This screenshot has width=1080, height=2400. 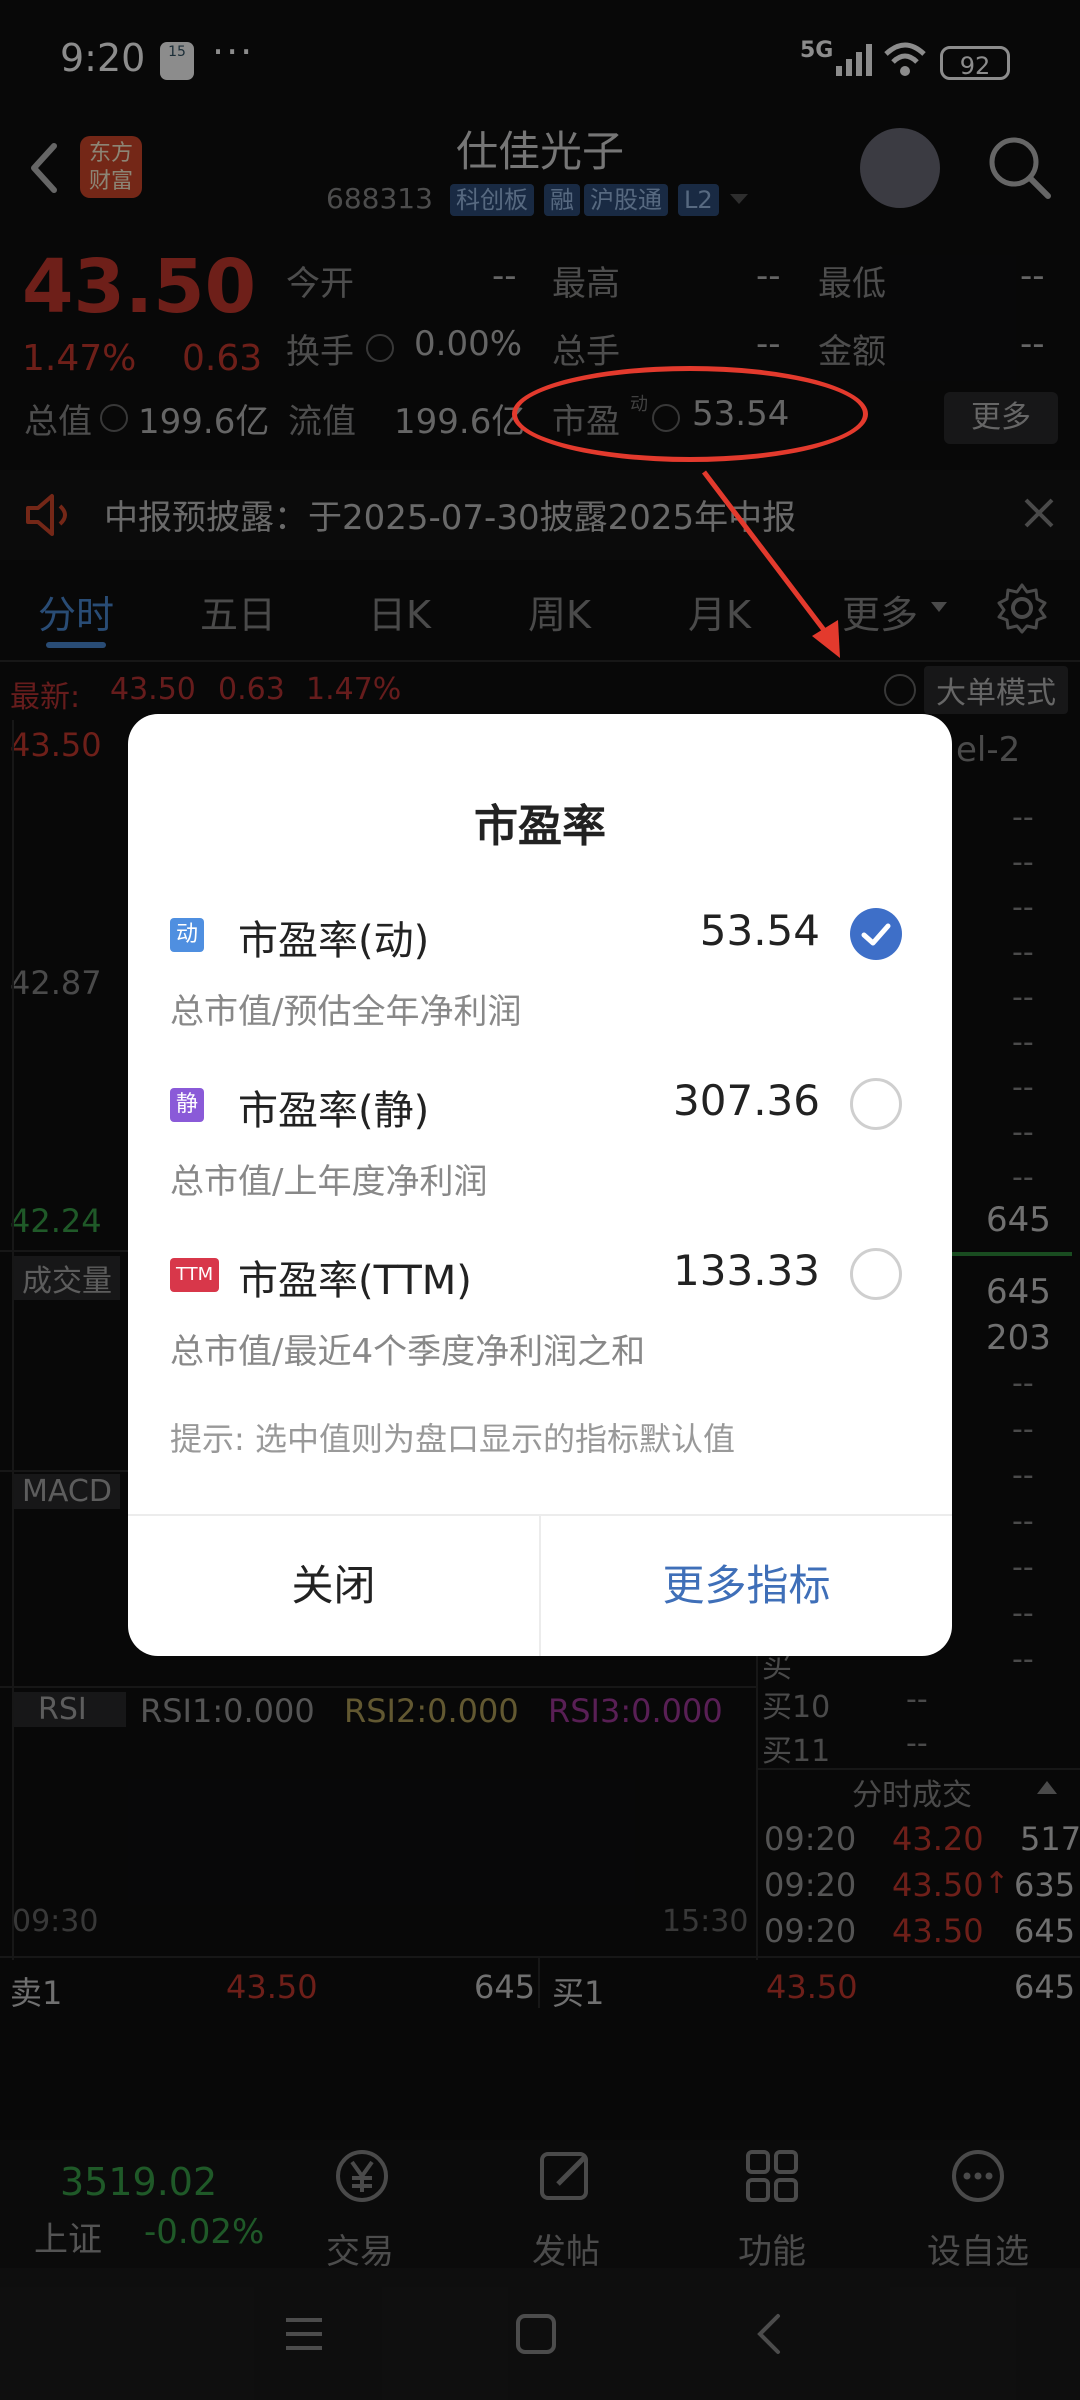 I want to click on option-dynamic-value: 53.54, so click(x=740, y=930).